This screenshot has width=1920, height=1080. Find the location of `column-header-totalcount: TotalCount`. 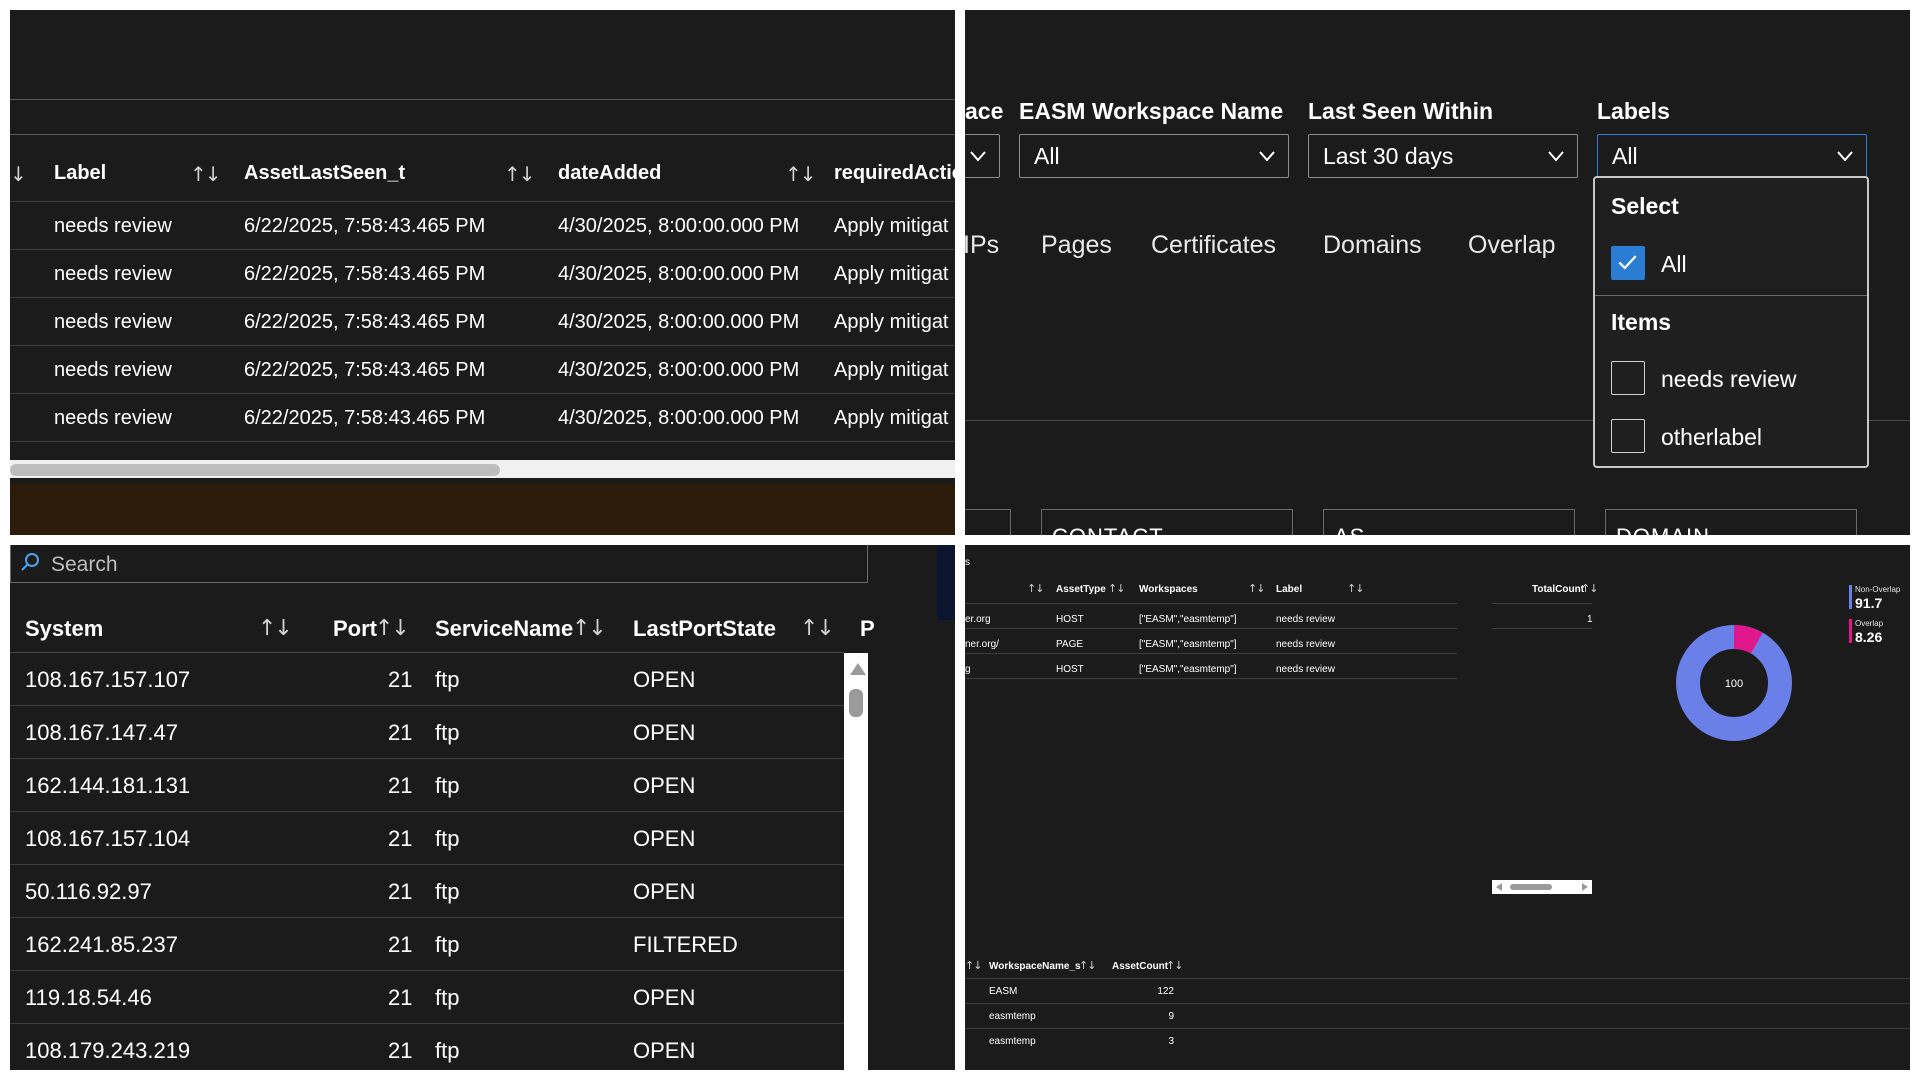

column-header-totalcount: TotalCount is located at coordinates (1558, 589).